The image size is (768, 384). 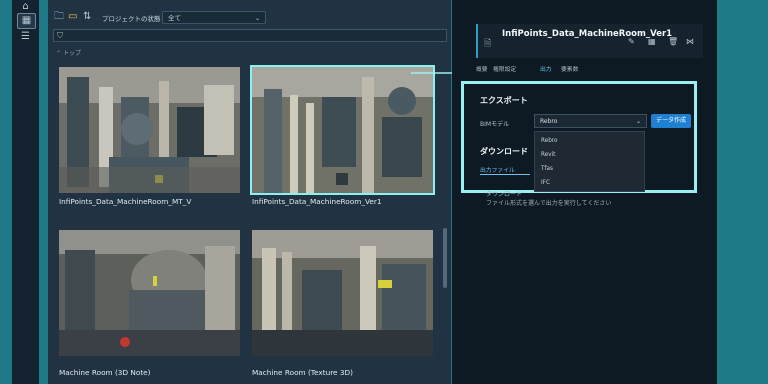 I want to click on breadcrumb-label: トップ, so click(x=71, y=53).